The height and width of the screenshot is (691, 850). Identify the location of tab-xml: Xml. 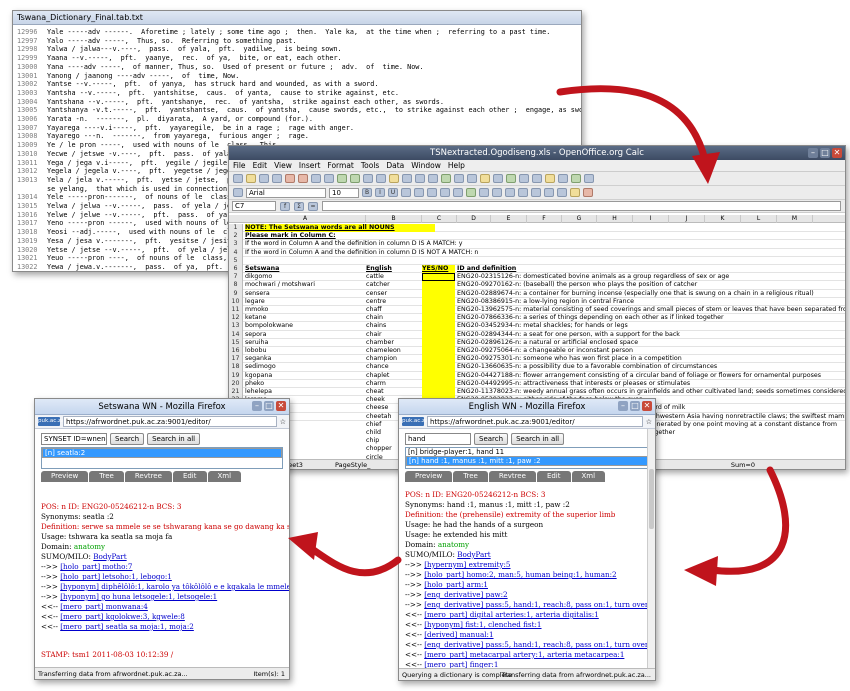
(588, 476).